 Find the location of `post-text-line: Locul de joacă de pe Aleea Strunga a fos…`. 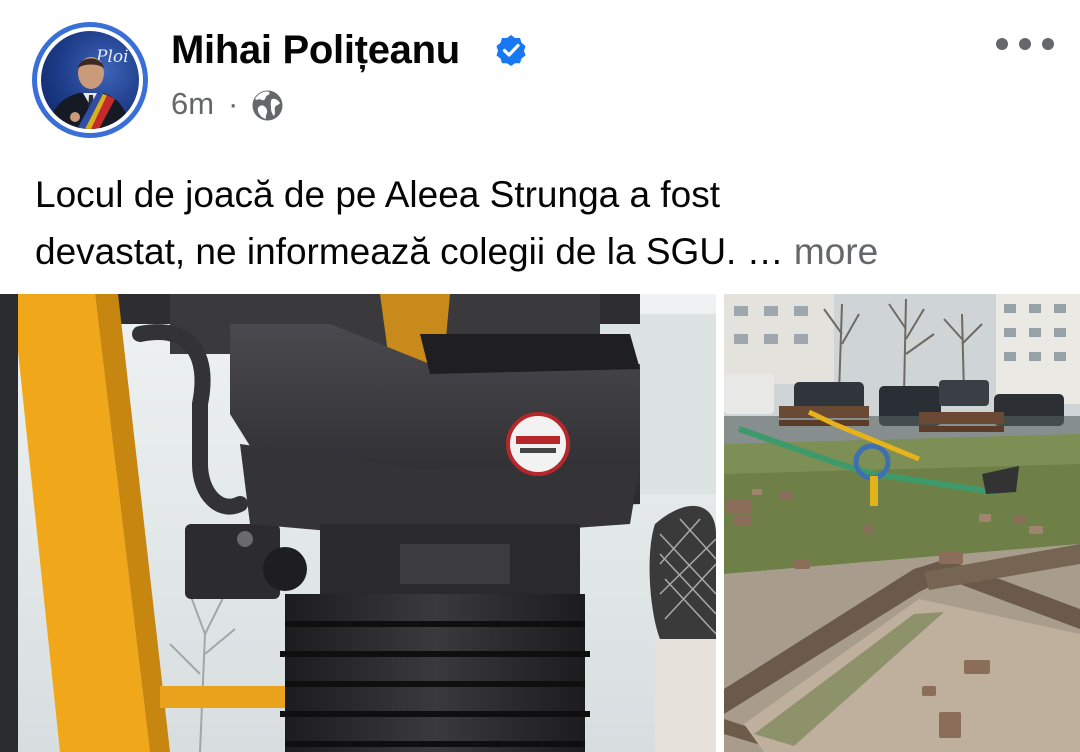

post-text-line: Locul de joacă de pe Aleea Strunga a fos… is located at coordinates (378, 194).